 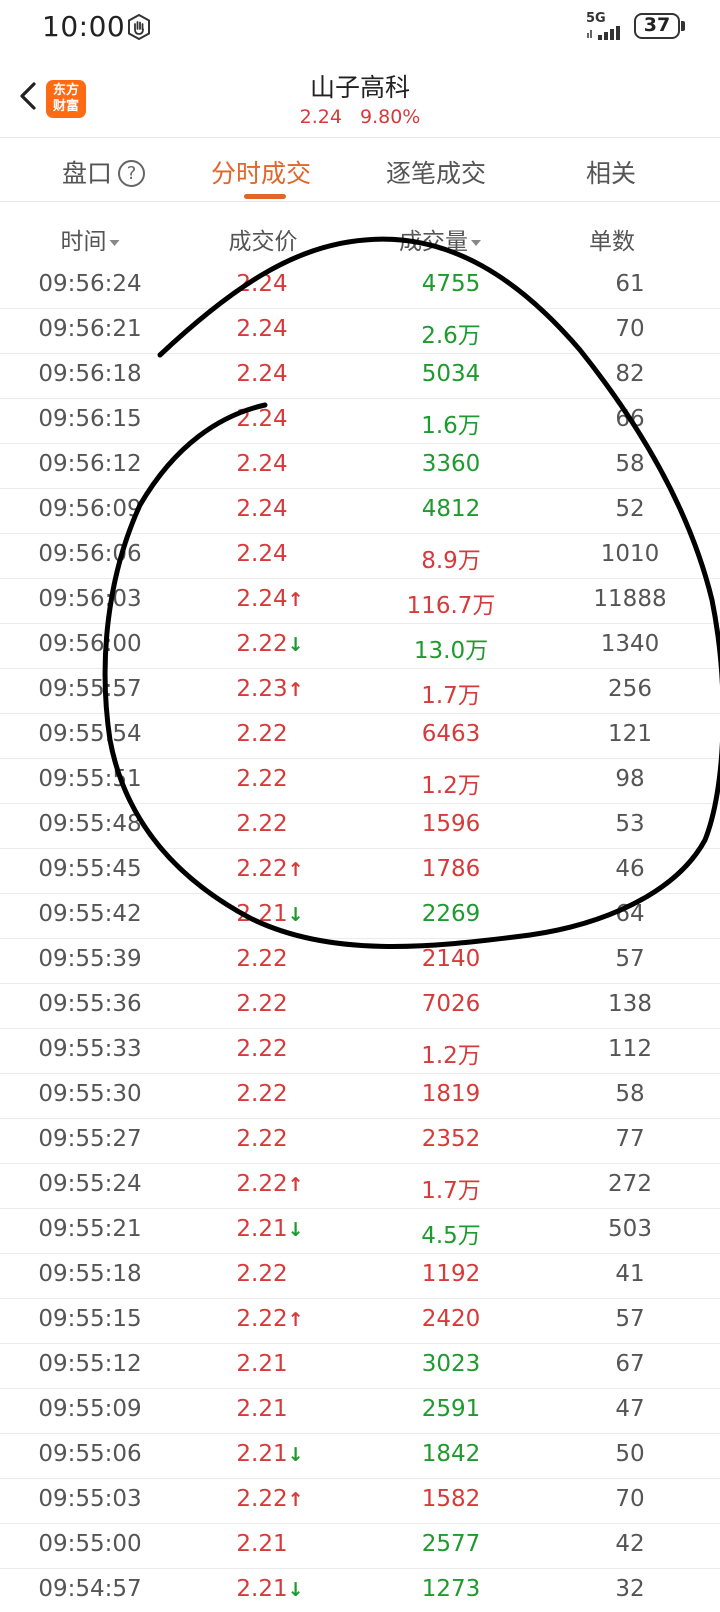 I want to click on trade-time: 09:55:18, so click(x=90, y=1274).